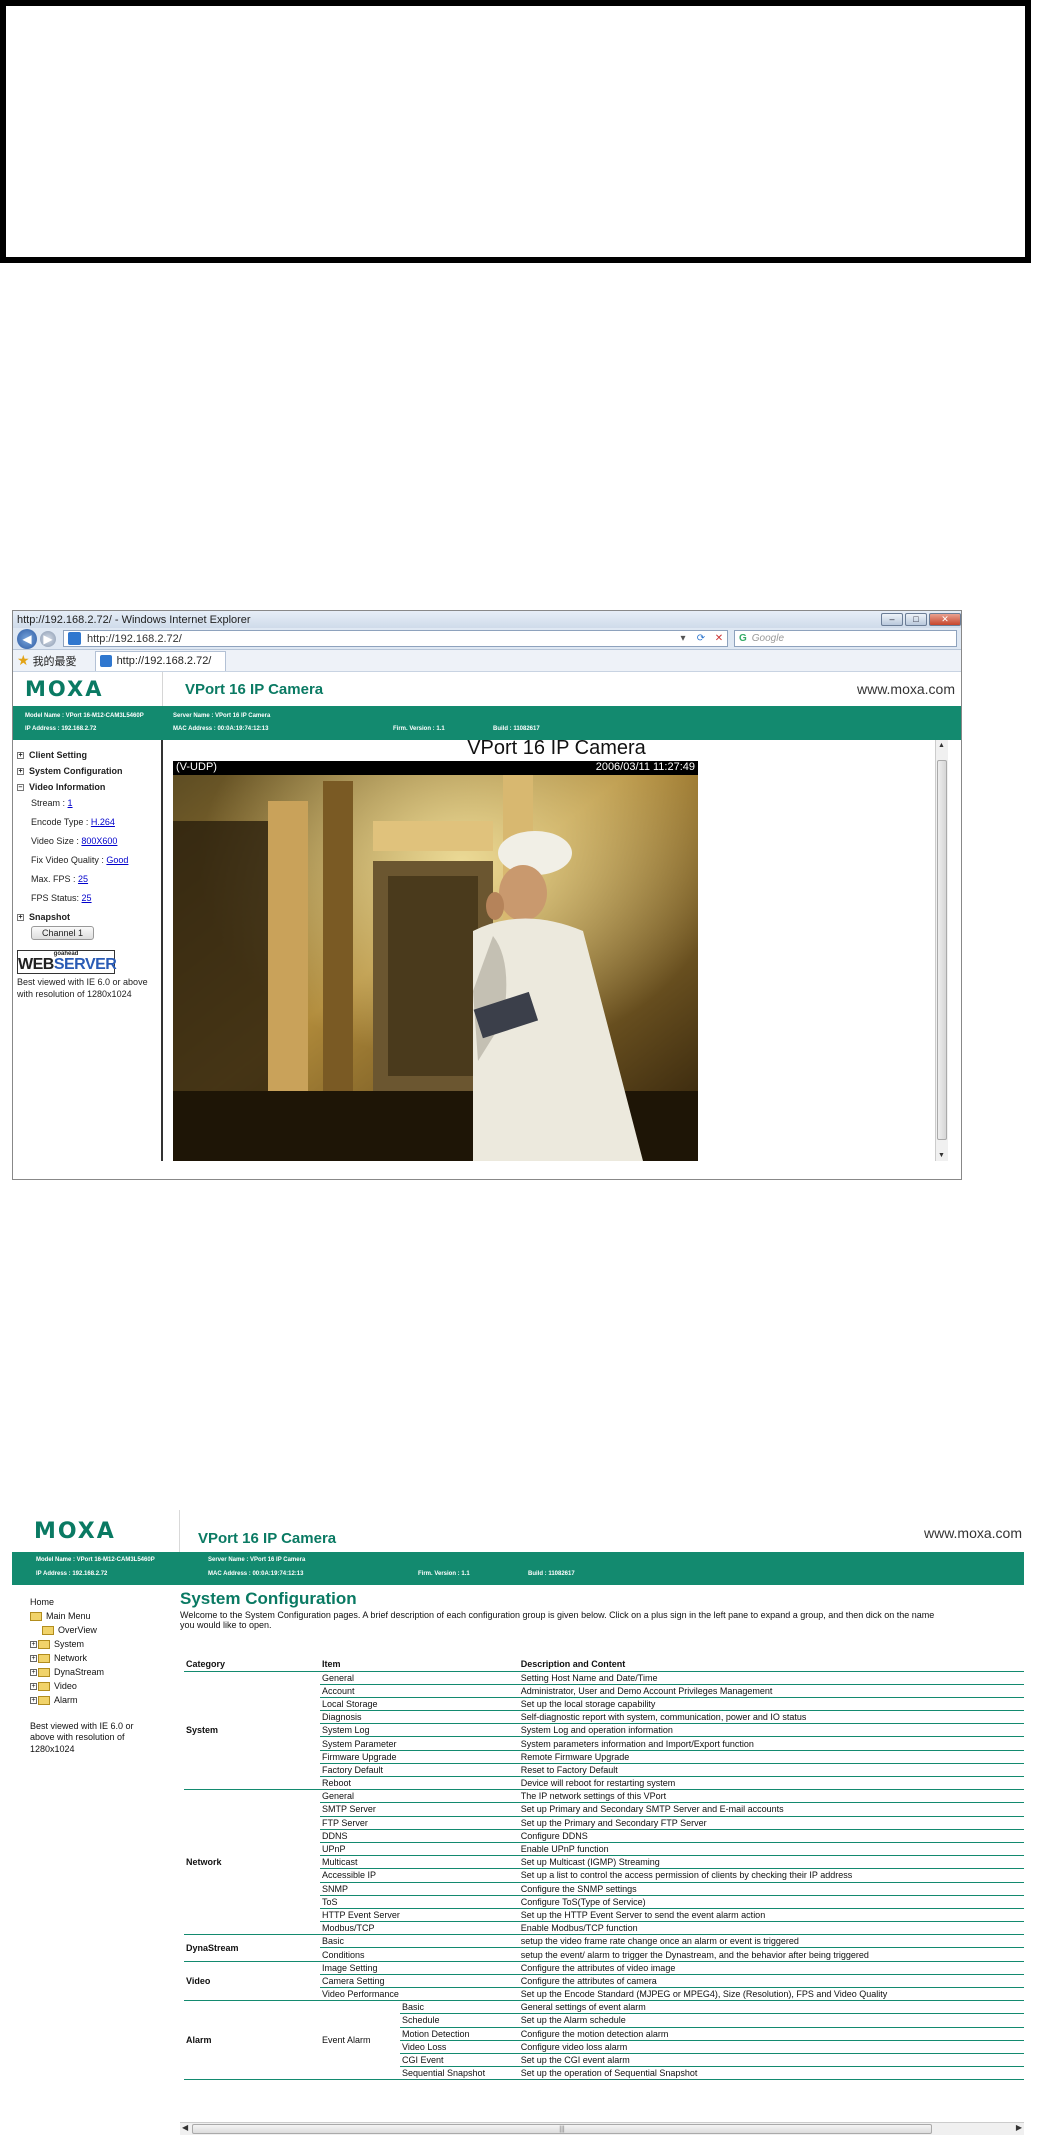  Describe the element at coordinates (55, 661) in the screenshot. I see `favorites-button: 我的最愛` at that location.